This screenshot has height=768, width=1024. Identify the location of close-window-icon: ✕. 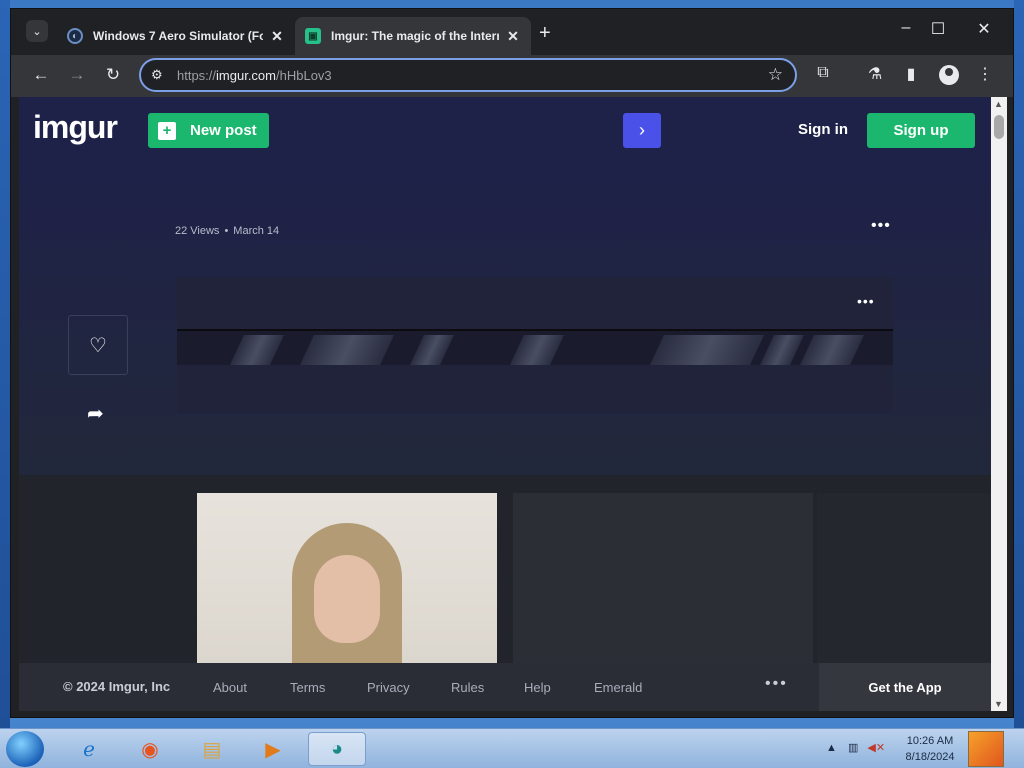
(984, 29).